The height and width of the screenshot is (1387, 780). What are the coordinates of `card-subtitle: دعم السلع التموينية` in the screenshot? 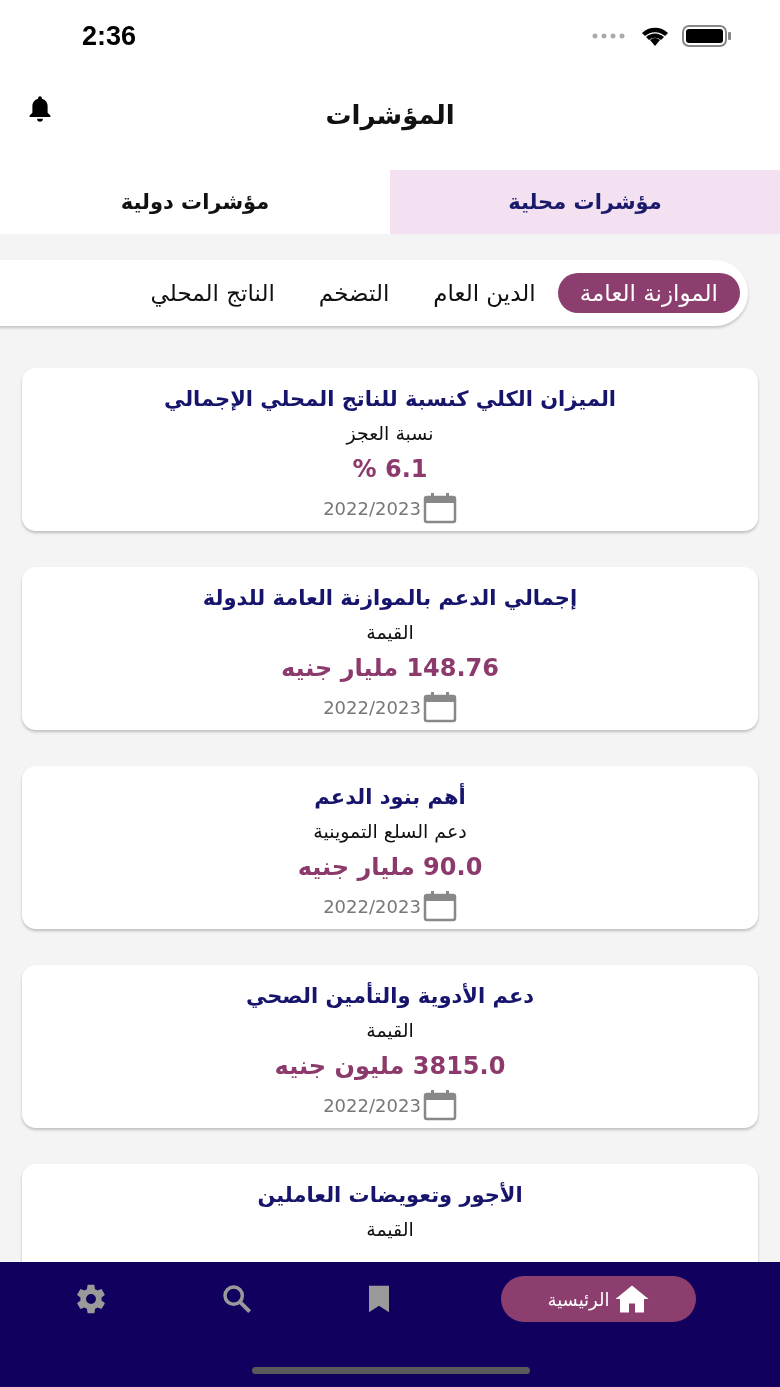 It's located at (390, 832).